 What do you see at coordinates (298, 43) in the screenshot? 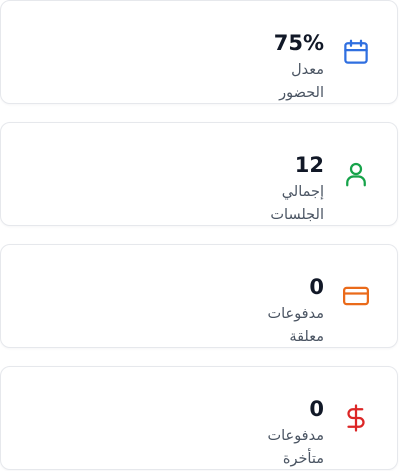
I see `card-value: 75%` at bounding box center [298, 43].